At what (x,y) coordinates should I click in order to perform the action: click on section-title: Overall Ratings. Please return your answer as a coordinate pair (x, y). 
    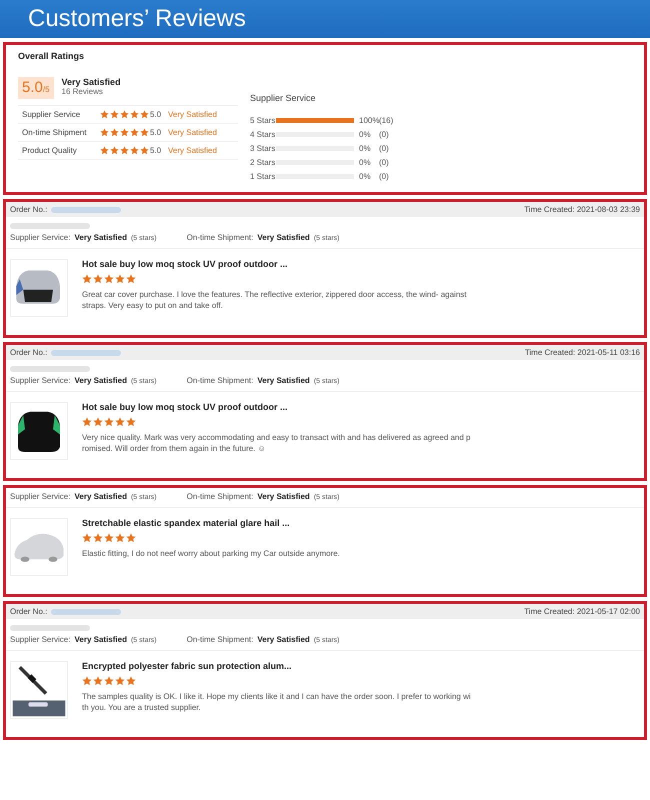
    Looking at the image, I should click on (52, 56).